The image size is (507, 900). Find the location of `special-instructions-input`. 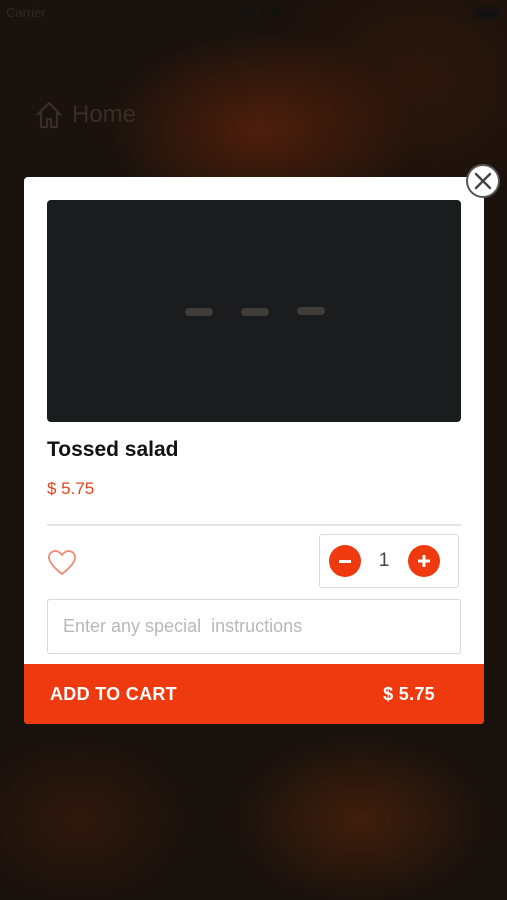

special-instructions-input is located at coordinates (254, 626).